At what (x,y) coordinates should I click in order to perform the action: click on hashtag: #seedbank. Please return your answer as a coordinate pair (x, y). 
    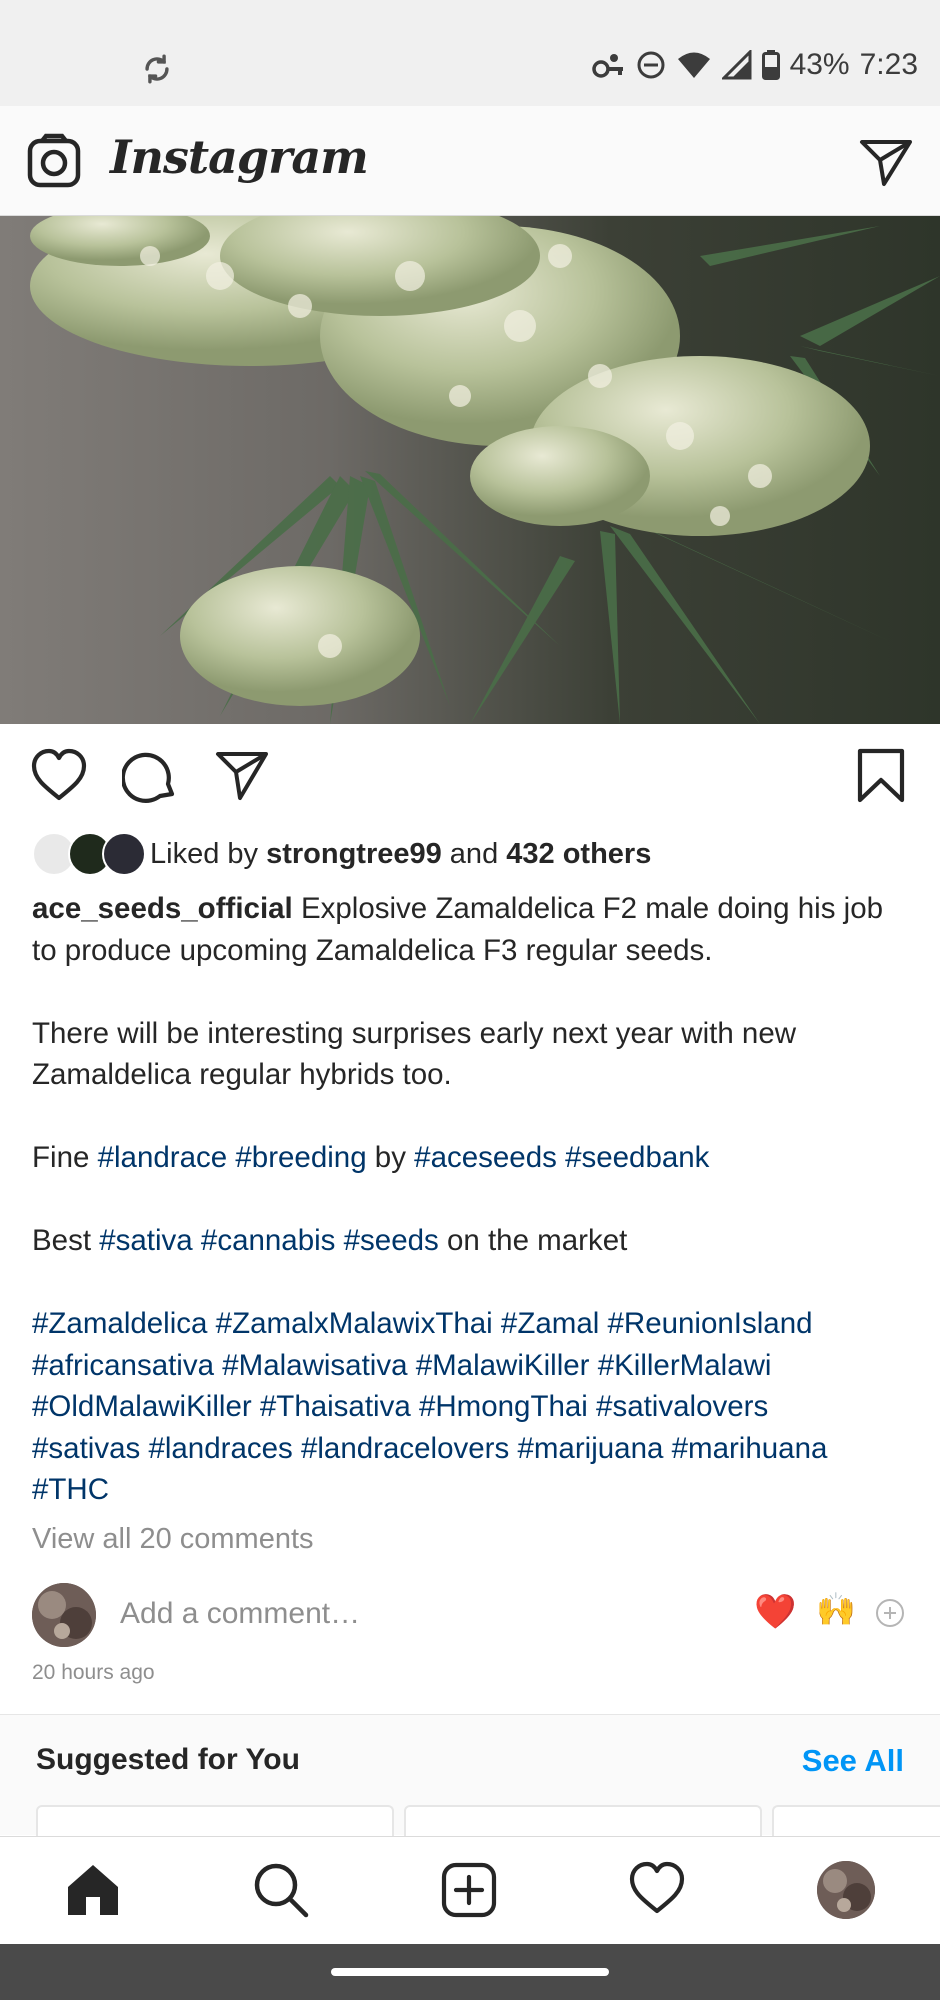
    Looking at the image, I should click on (637, 1157).